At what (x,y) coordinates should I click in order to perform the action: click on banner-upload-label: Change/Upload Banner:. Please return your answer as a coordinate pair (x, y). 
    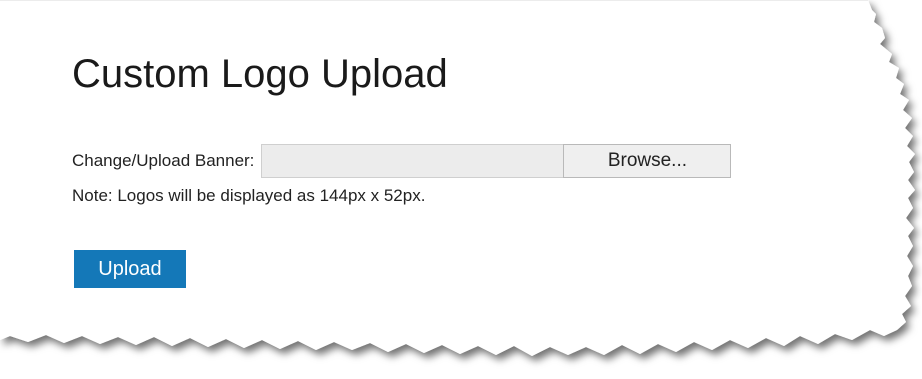
    Looking at the image, I should click on (163, 160).